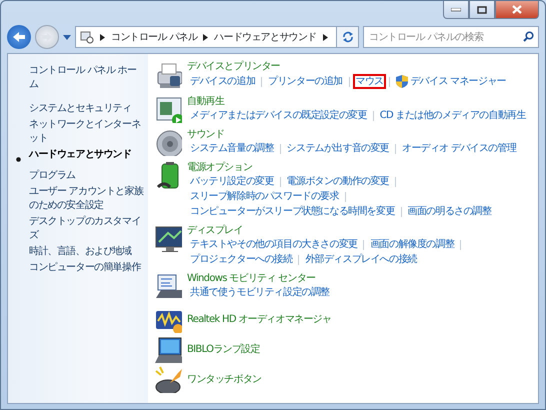 The image size is (546, 410). I want to click on section-title-link: デバイスとプリンター, so click(348, 66).